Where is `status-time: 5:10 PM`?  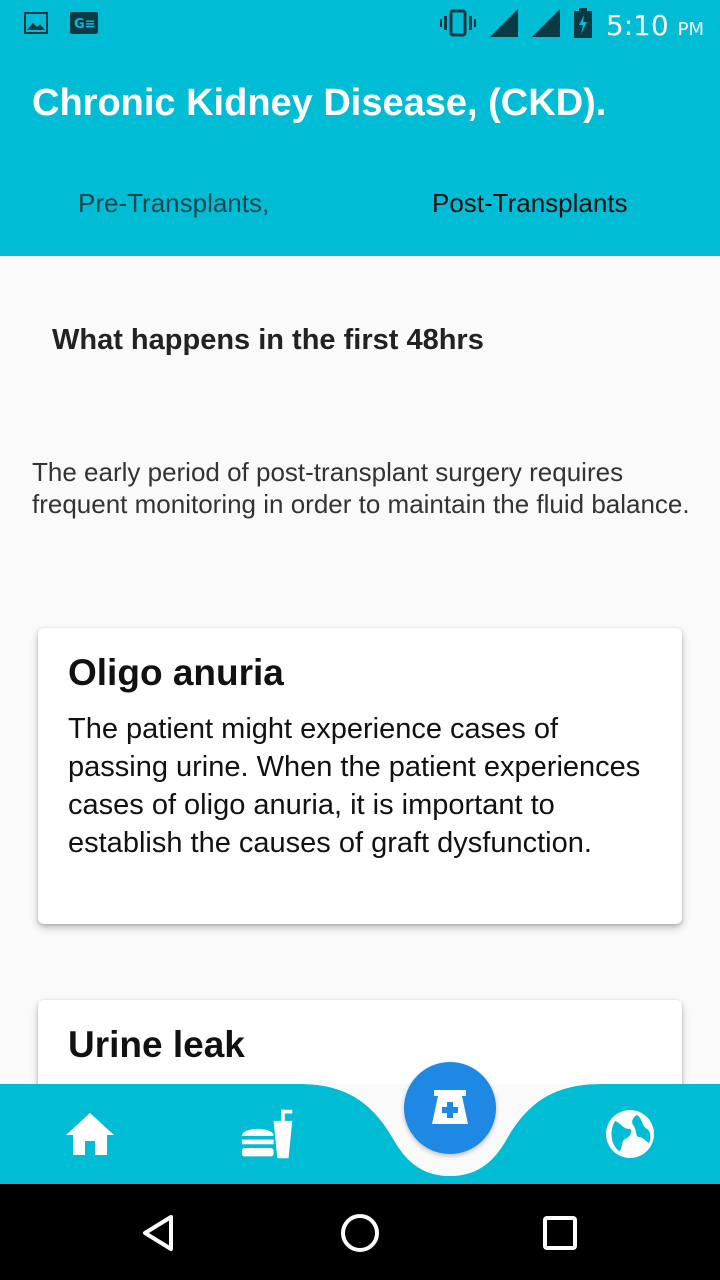 status-time: 5:10 PM is located at coordinates (654, 25).